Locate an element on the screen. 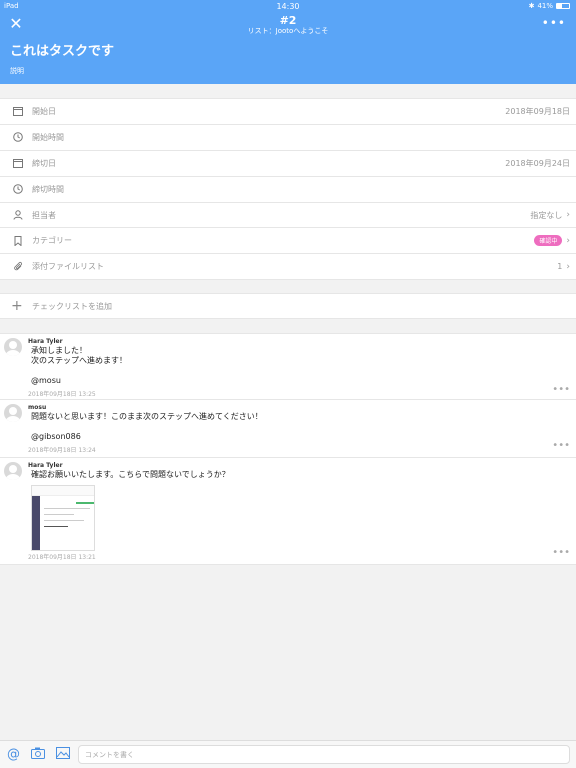  task-list-name: リスト：Jootoへようこそ is located at coordinates (288, 31).